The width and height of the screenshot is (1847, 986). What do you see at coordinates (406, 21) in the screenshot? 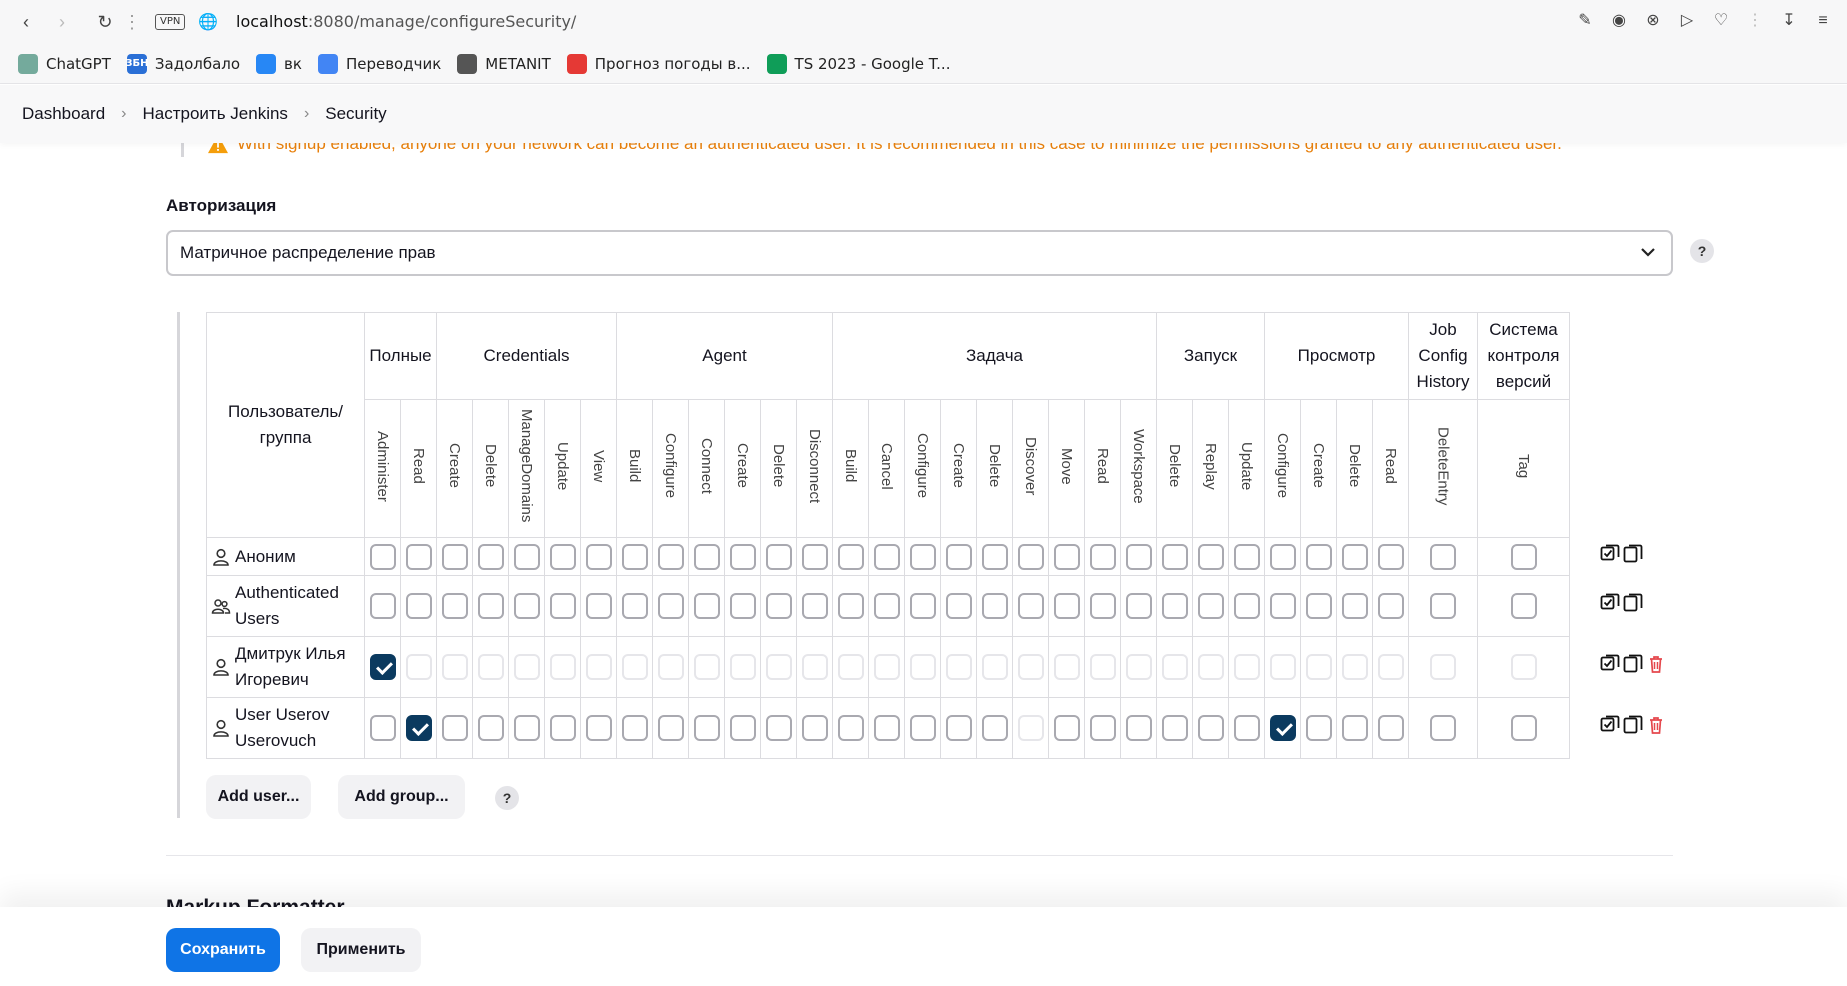
I see `address-bar: localhost:8080/manage/configureSecurity/` at bounding box center [406, 21].